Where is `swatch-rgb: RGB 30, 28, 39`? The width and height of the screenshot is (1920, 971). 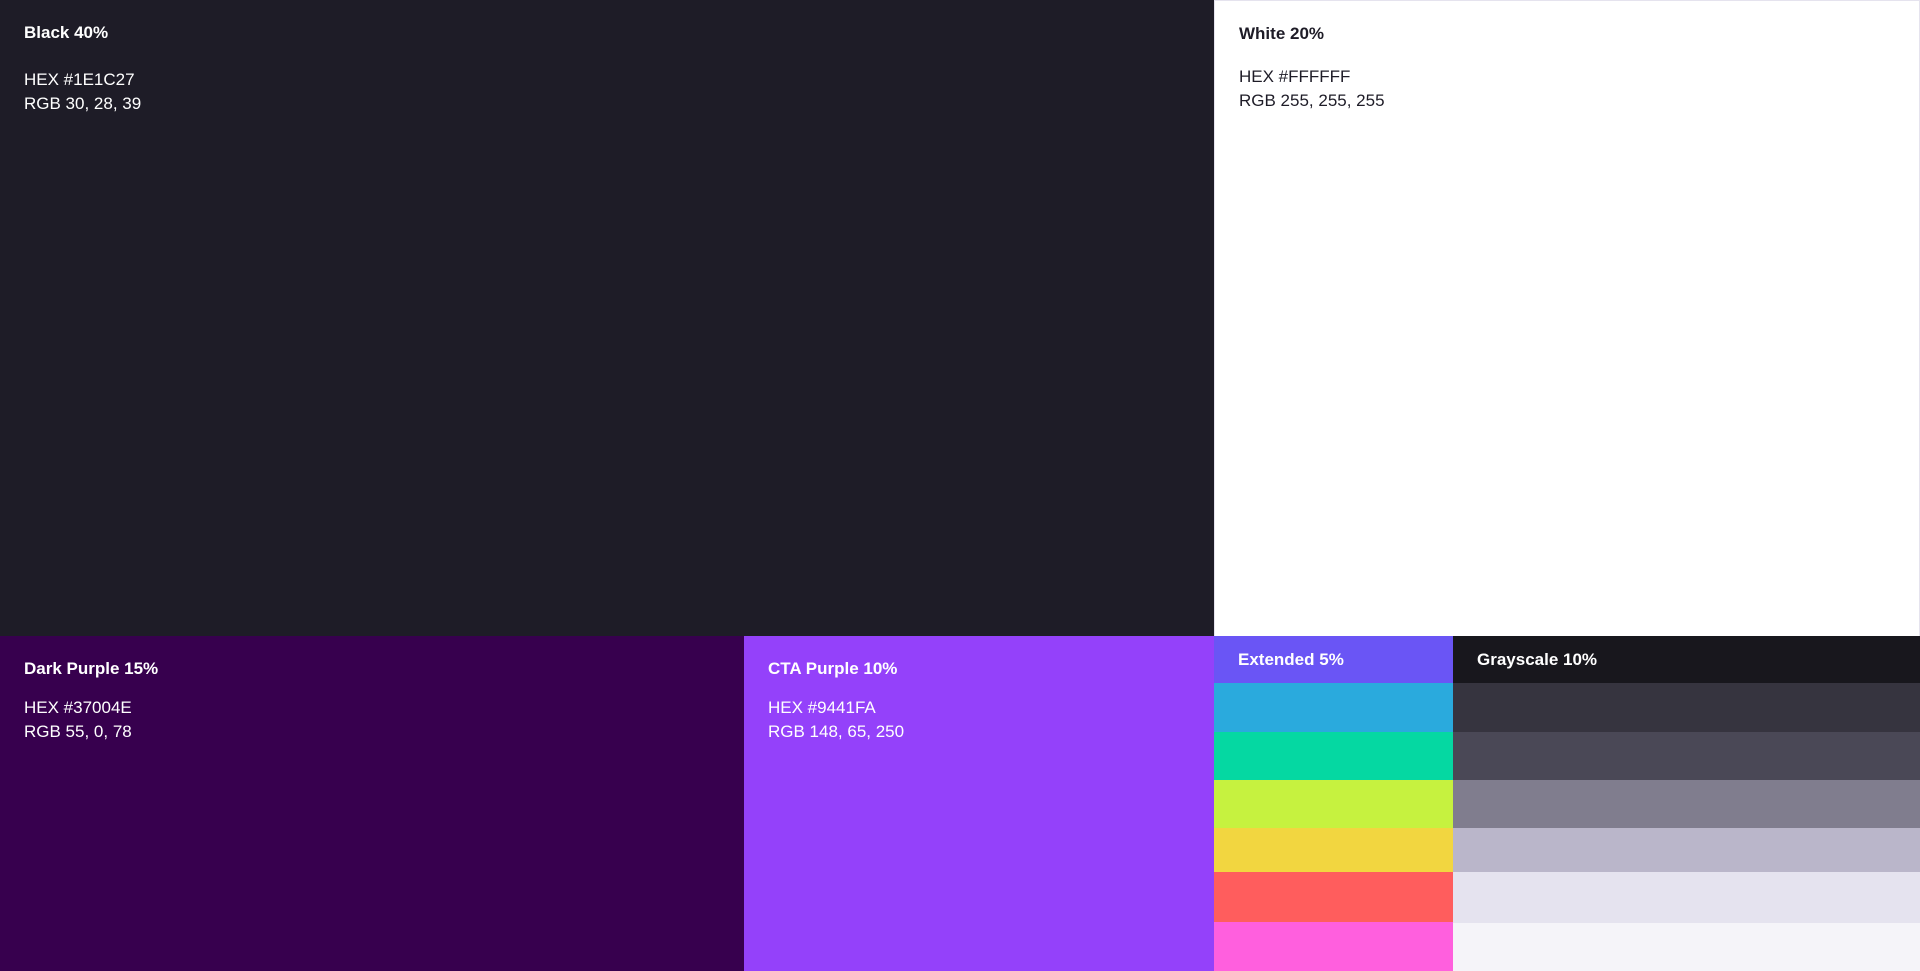
swatch-rgb: RGB 30, 28, 39 is located at coordinates (83, 103).